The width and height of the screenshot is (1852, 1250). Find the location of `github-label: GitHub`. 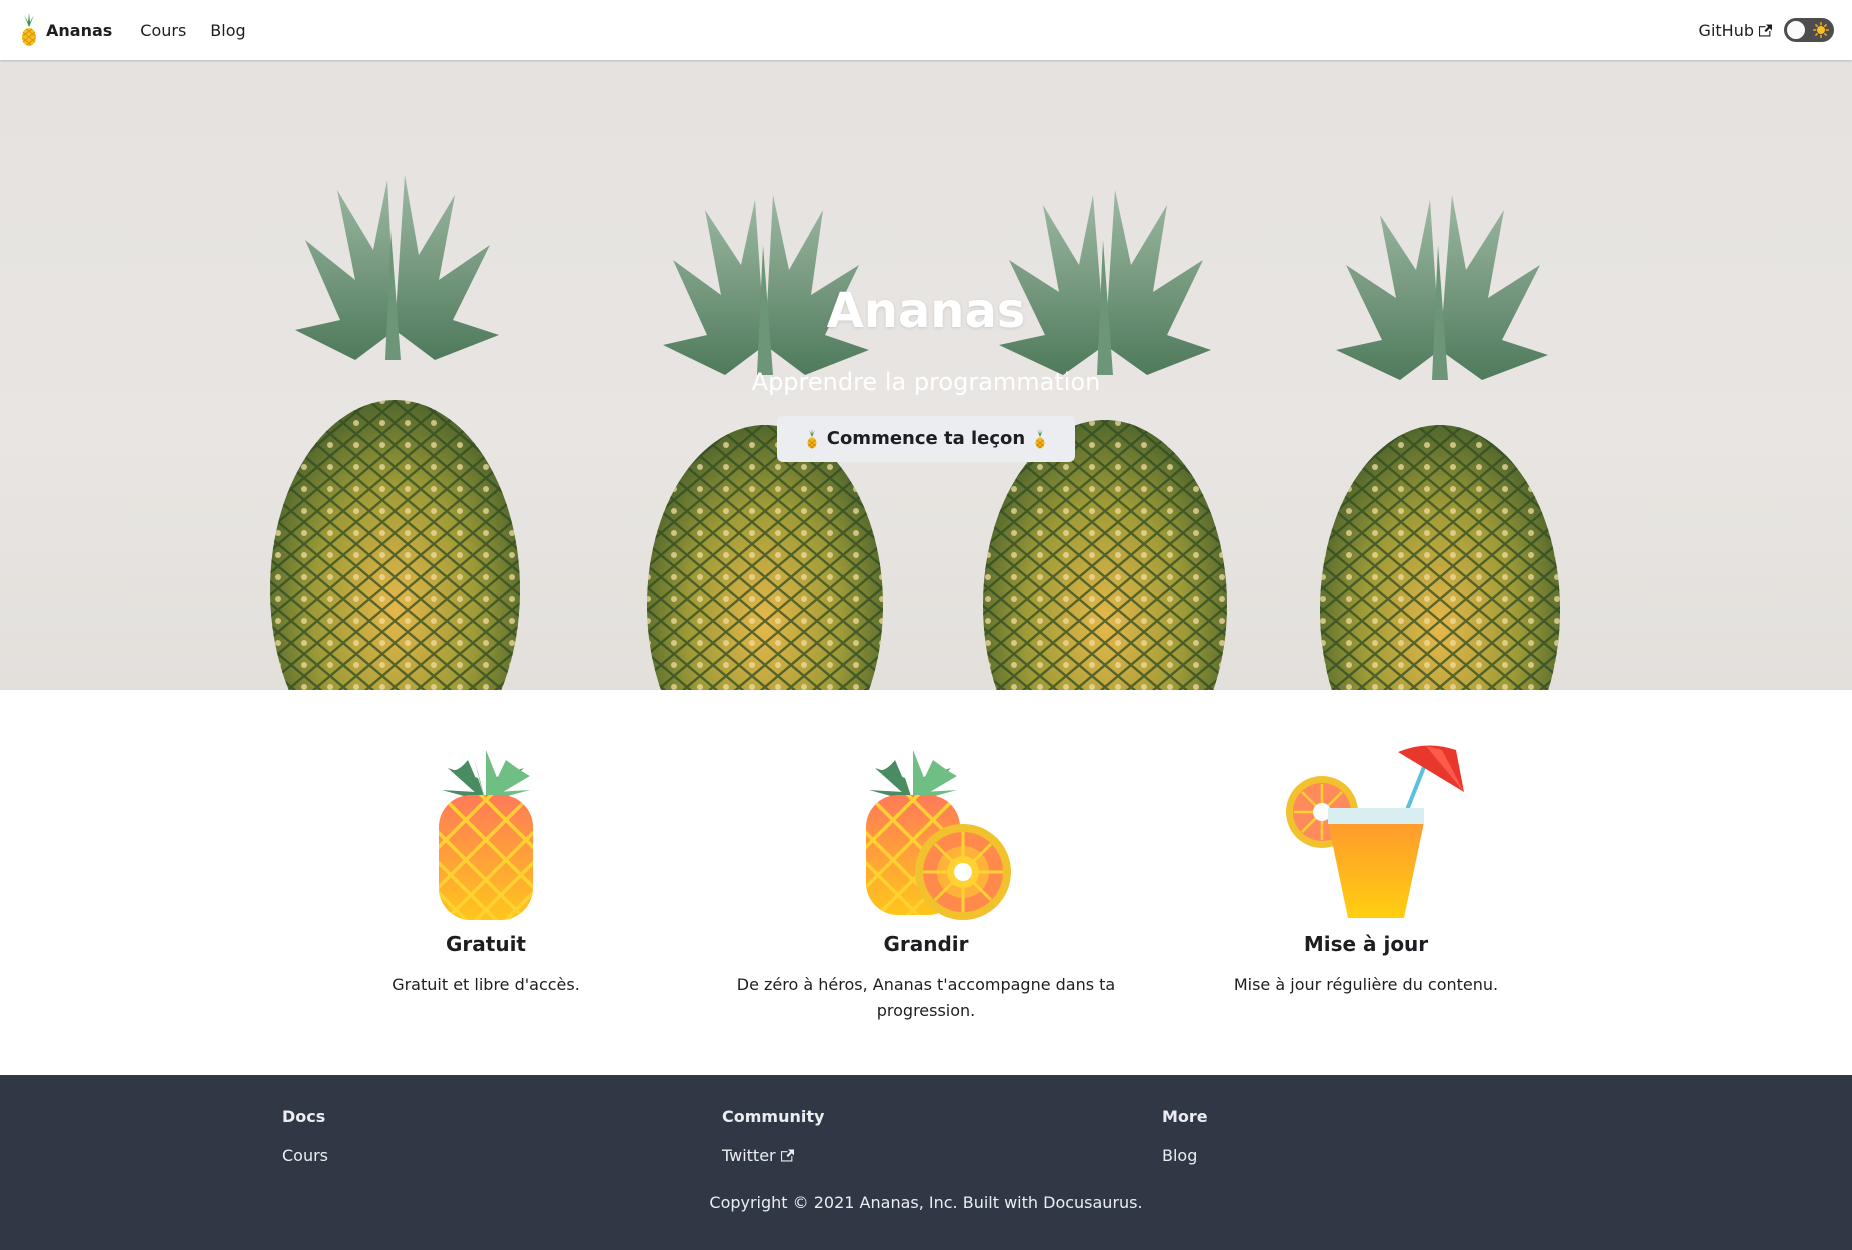

github-label: GitHub is located at coordinates (1726, 30).